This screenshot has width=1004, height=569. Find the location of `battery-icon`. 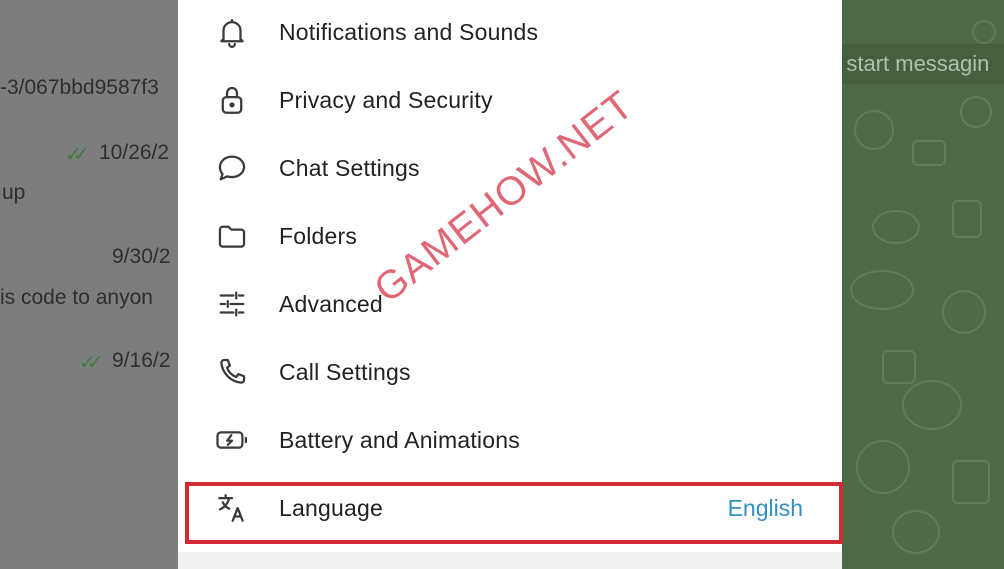

battery-icon is located at coordinates (232, 440).